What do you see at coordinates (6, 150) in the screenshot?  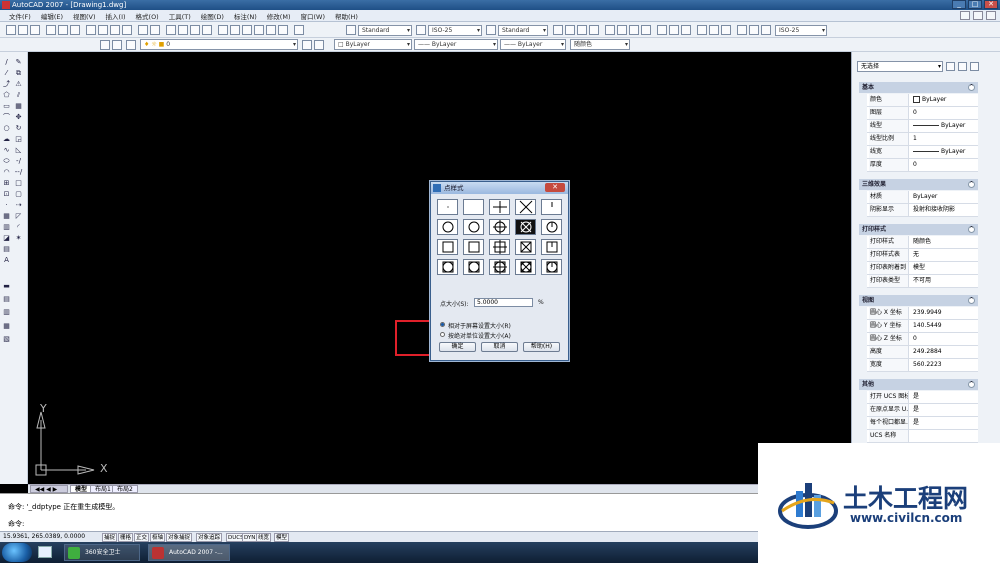 I see `spline-icon: ∿` at bounding box center [6, 150].